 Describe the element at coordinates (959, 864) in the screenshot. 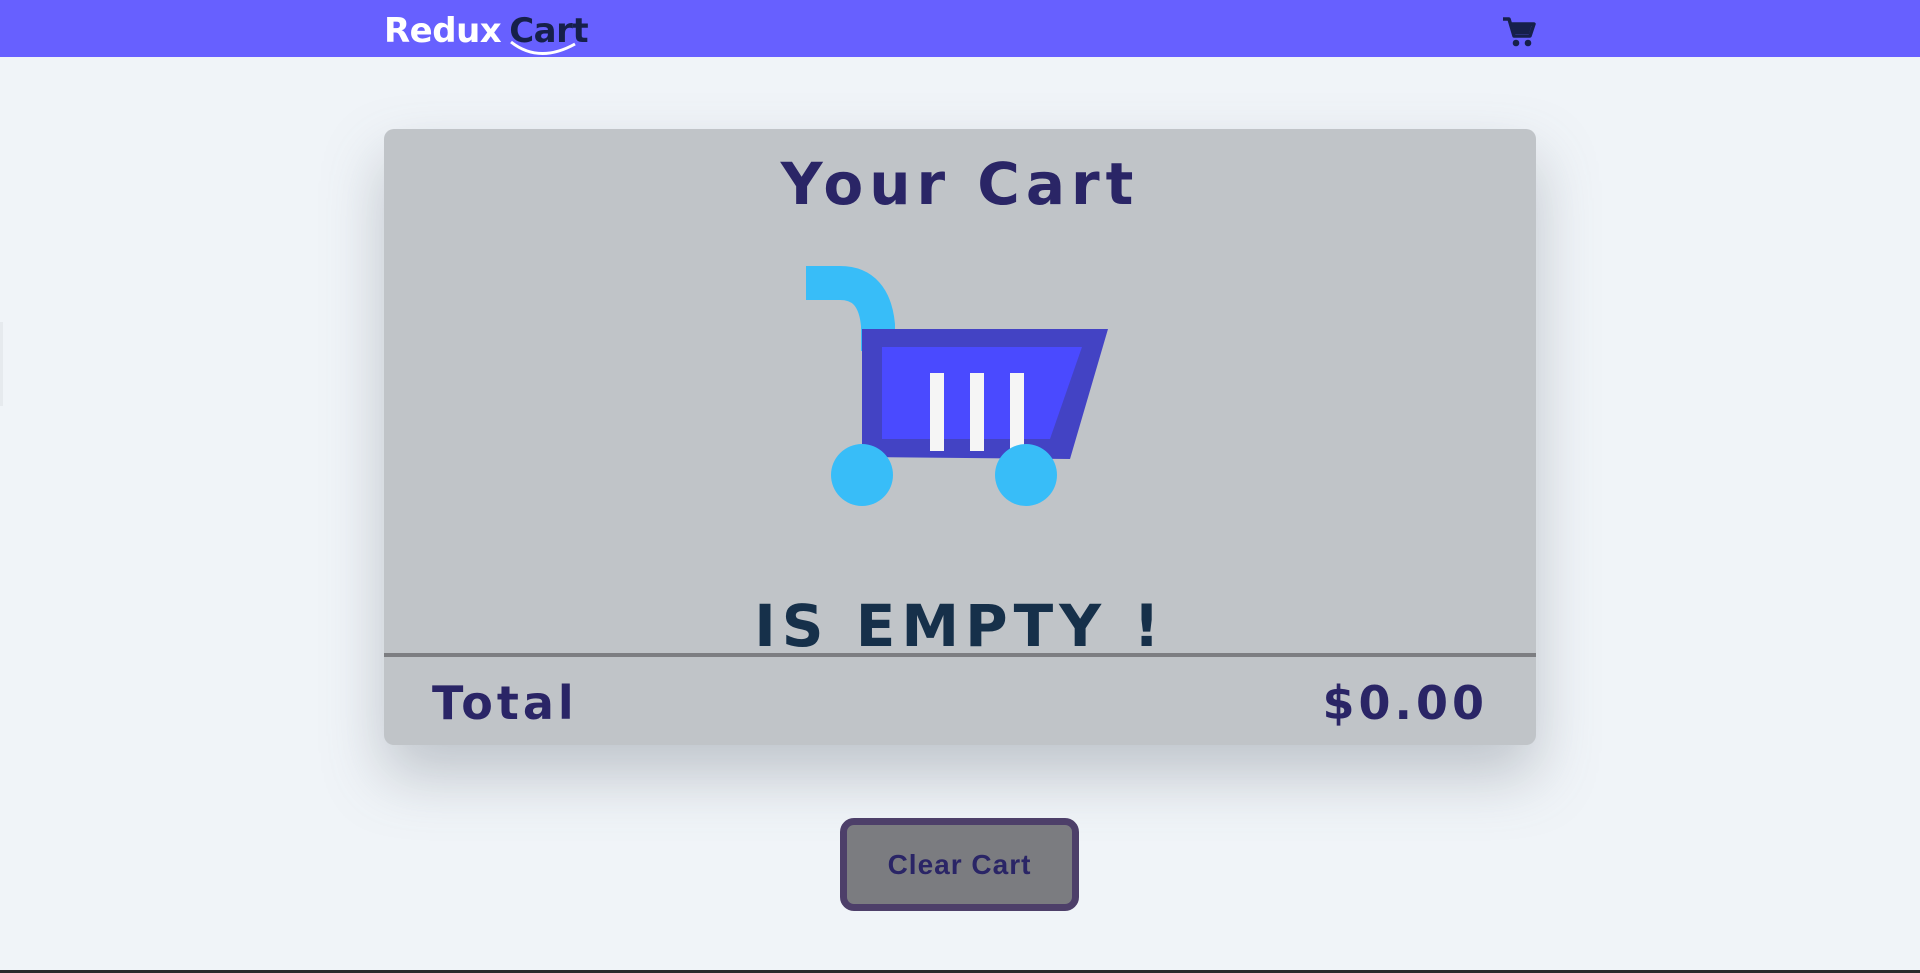

I see `clear-cart-button: Clear Cart` at that location.